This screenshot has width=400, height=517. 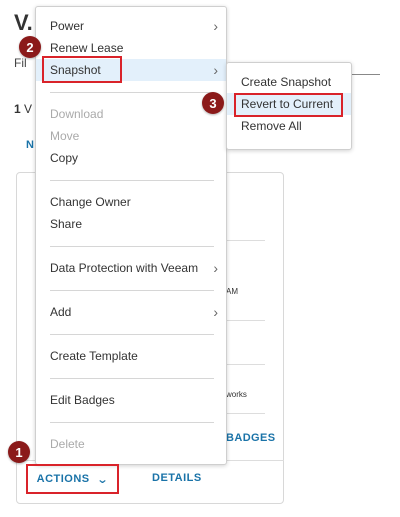 What do you see at coordinates (271, 126) in the screenshot?
I see `submenu-item-label: Remove All` at bounding box center [271, 126].